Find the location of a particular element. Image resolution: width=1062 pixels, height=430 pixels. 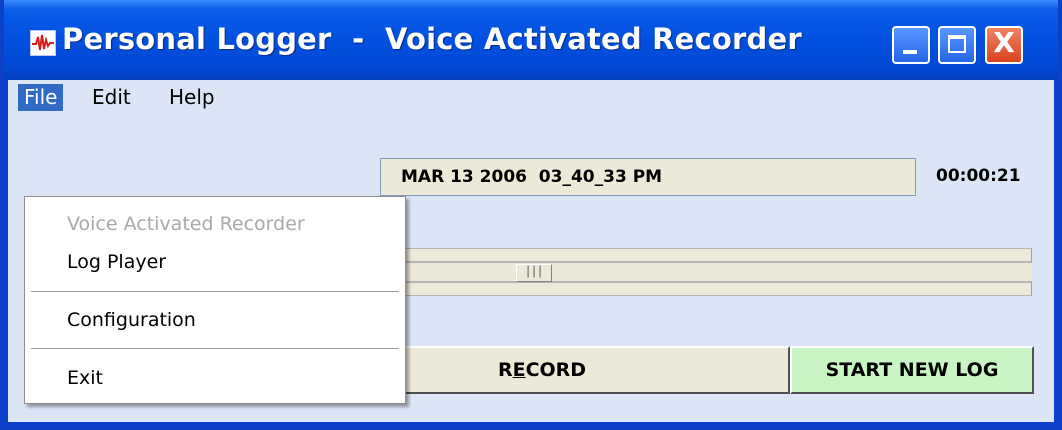

close-button: X is located at coordinates (1004, 45).